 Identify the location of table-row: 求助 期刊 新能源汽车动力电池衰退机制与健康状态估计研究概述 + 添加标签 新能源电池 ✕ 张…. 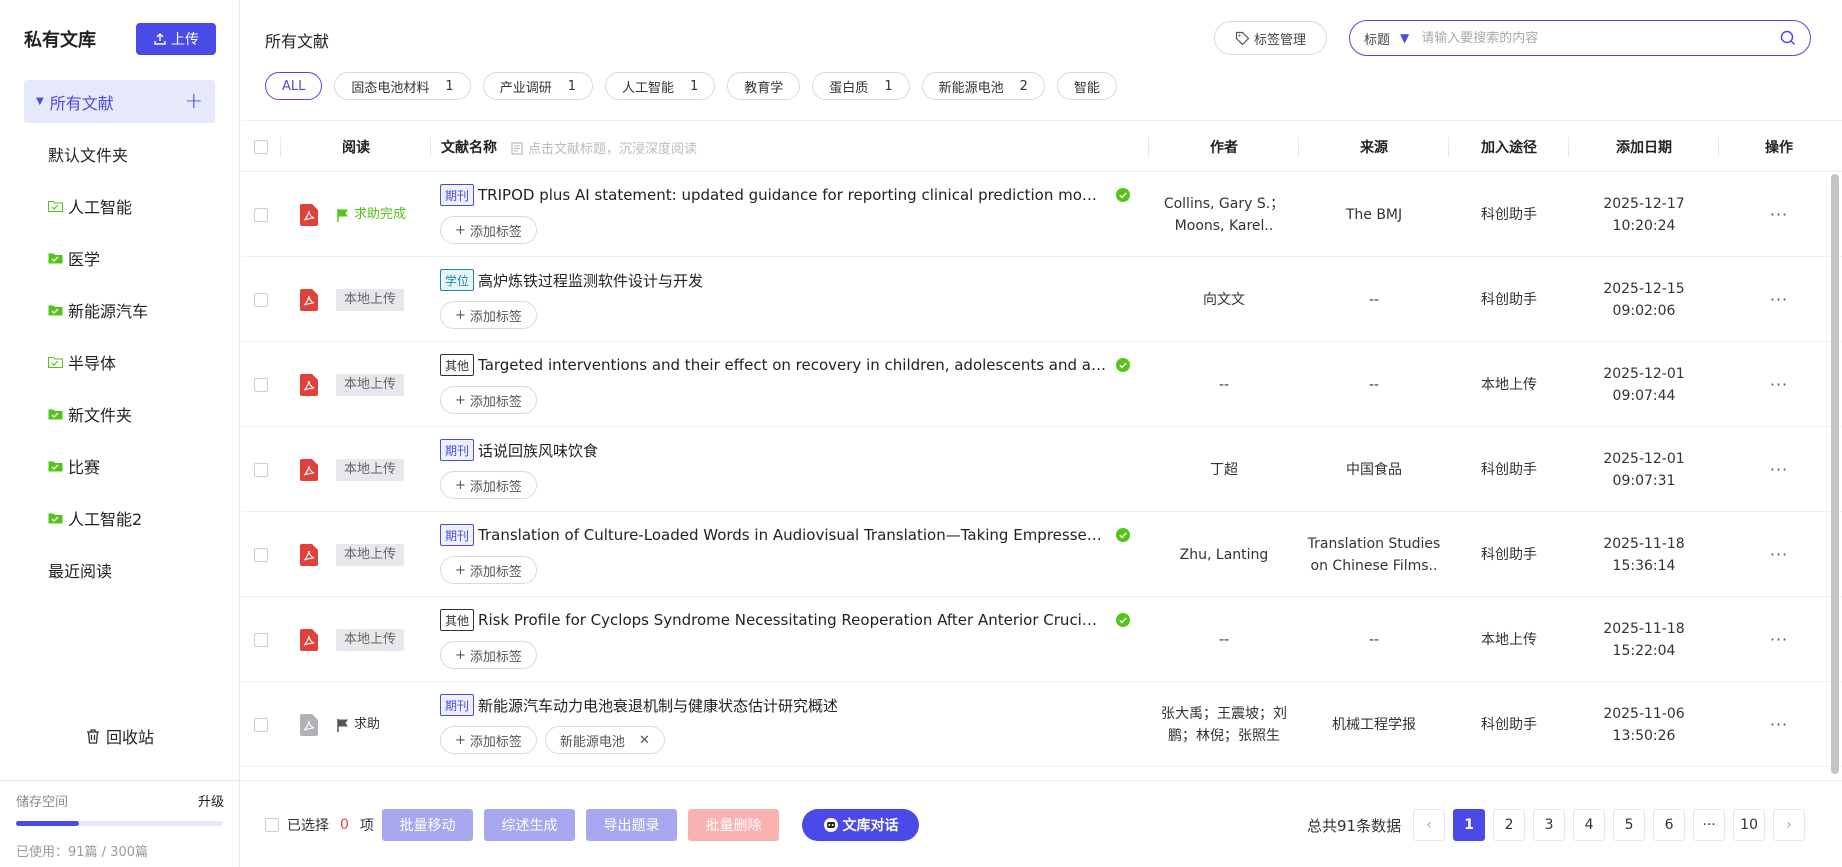
(1041, 724).